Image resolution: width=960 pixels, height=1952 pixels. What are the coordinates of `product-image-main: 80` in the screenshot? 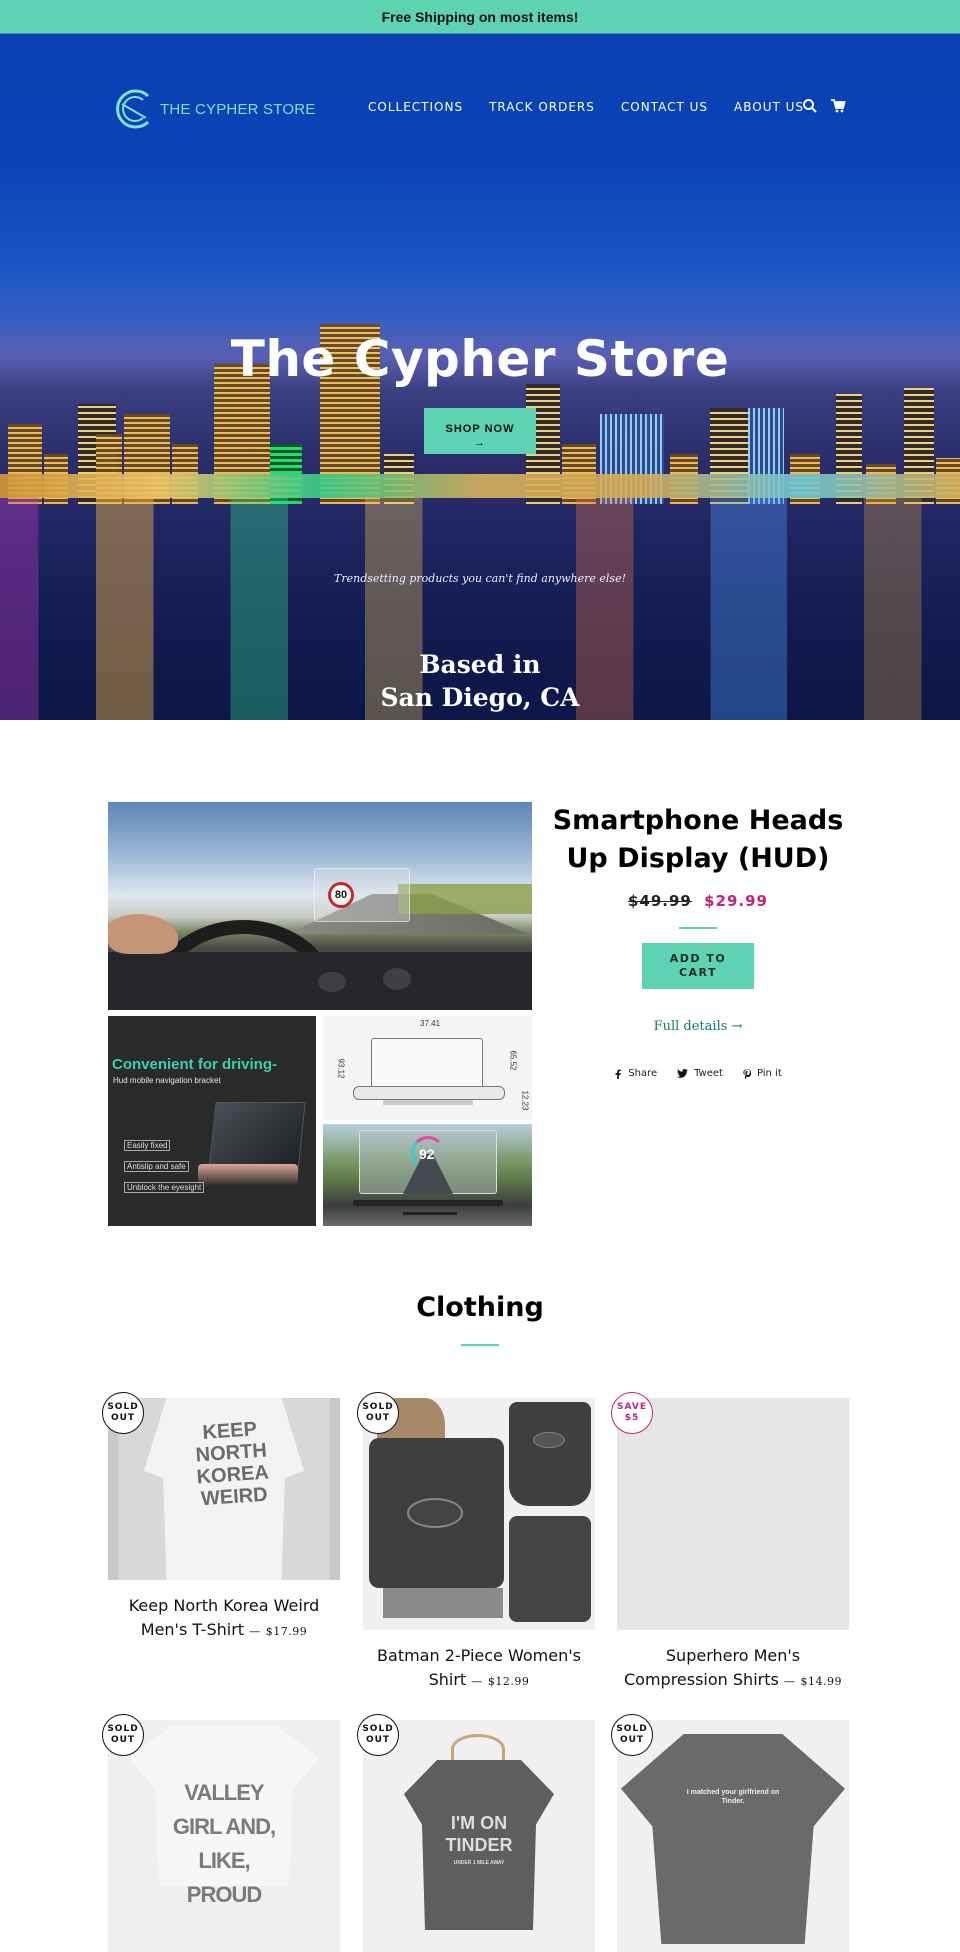 It's located at (320, 906).